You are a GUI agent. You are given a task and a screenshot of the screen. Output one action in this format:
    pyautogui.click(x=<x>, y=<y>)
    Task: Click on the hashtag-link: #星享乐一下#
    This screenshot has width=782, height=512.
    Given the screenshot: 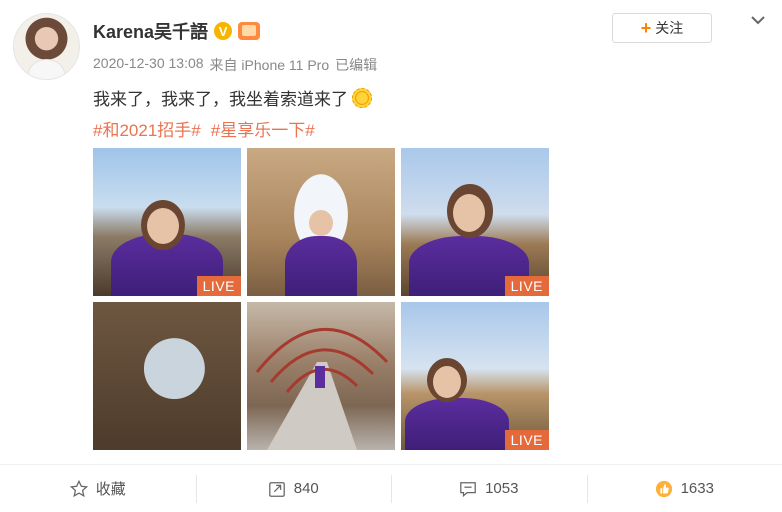 What is the action you would take?
    pyautogui.click(x=263, y=128)
    